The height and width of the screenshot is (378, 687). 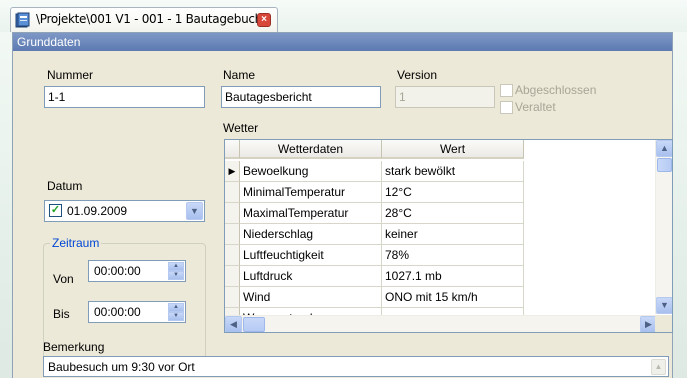 What do you see at coordinates (124, 97) in the screenshot?
I see `nummer-field: 1-1` at bounding box center [124, 97].